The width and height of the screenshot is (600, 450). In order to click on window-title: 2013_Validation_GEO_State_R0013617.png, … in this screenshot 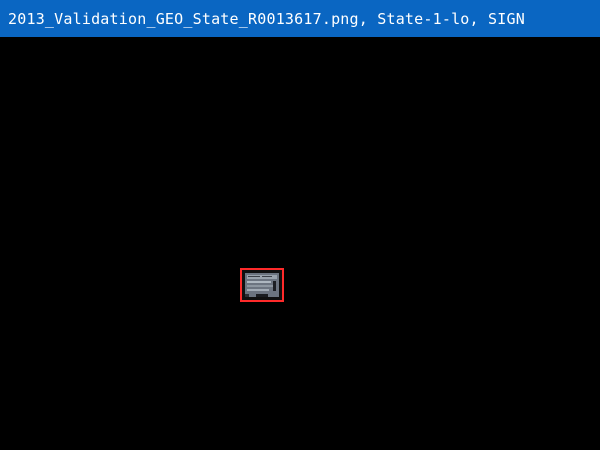, I will do `click(266, 18)`.